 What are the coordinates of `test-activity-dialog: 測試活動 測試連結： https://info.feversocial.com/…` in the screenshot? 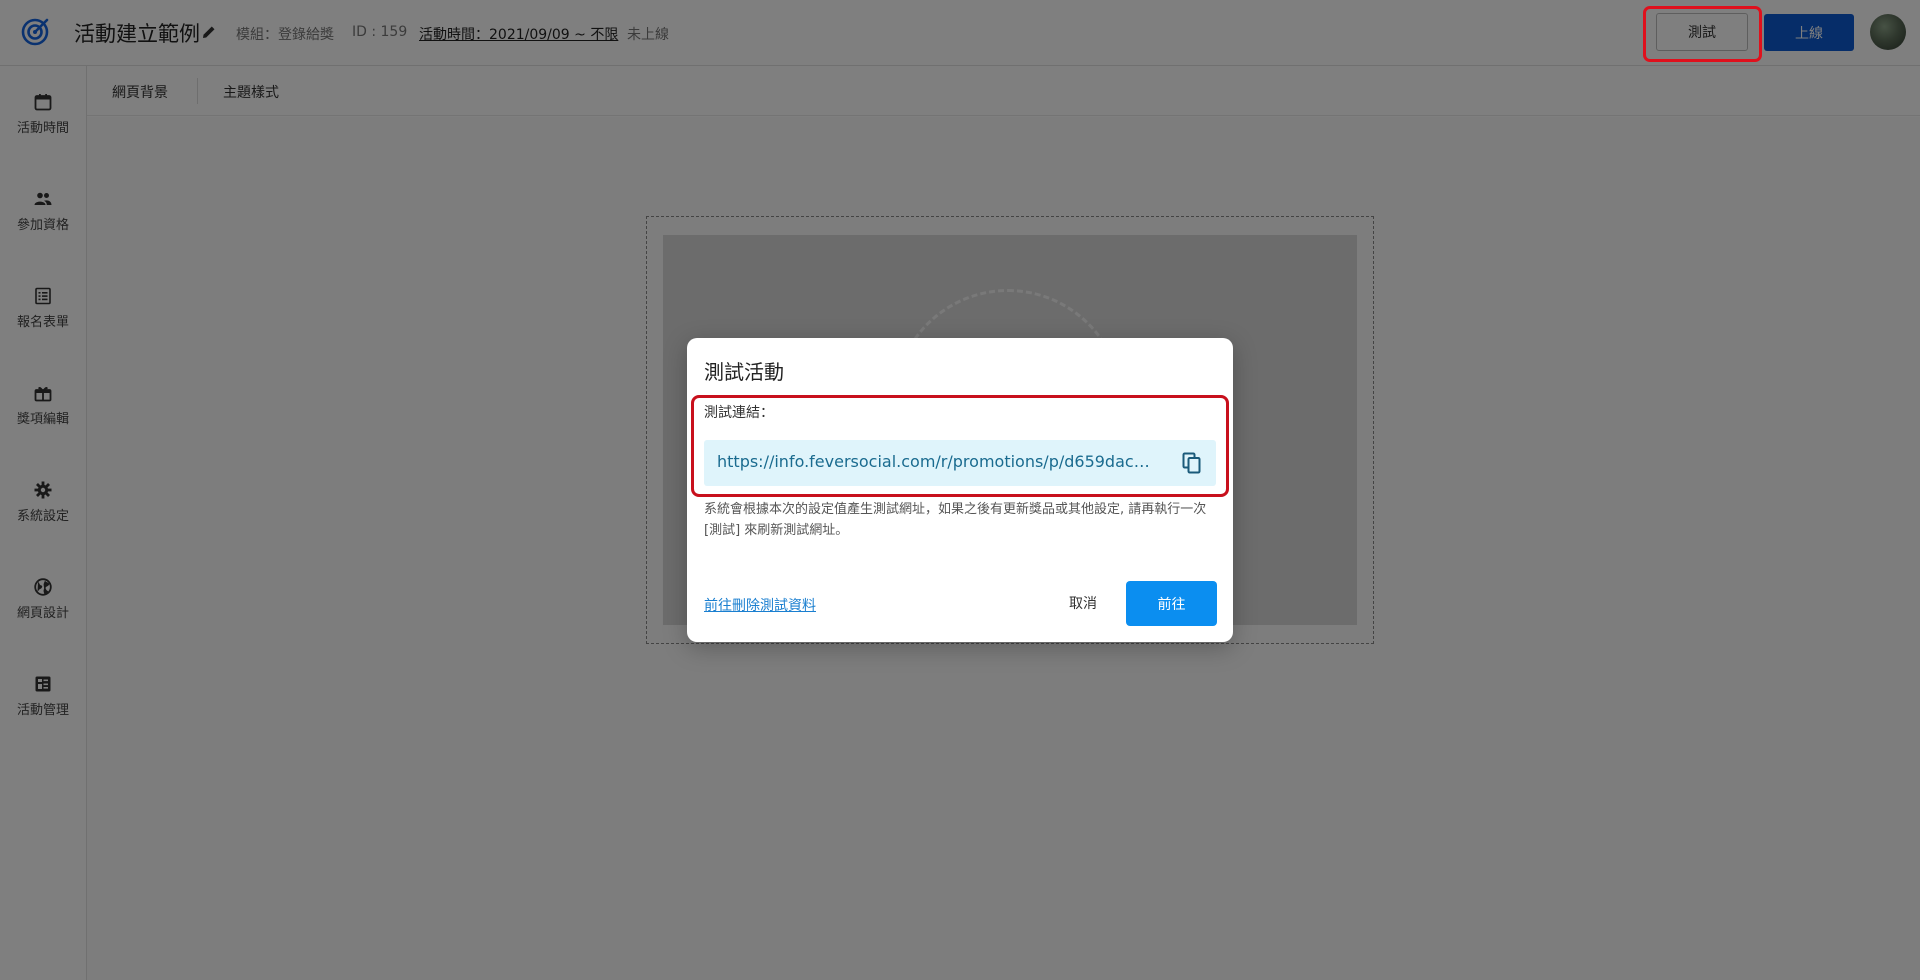 It's located at (960, 490).